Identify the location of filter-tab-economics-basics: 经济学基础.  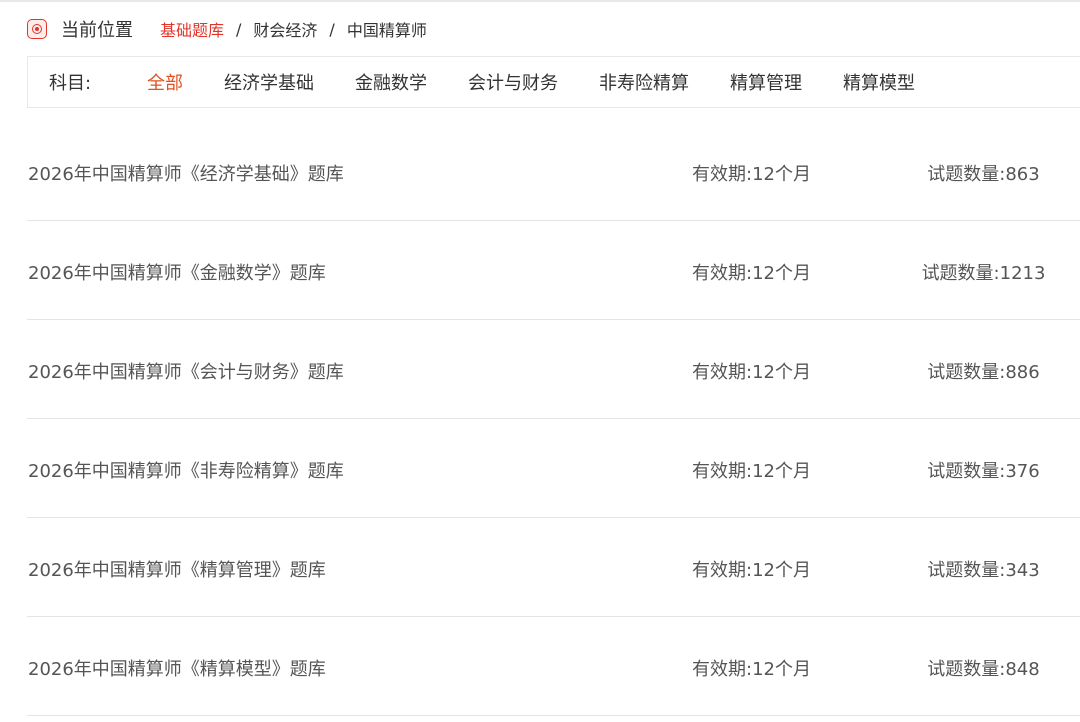
(269, 82).